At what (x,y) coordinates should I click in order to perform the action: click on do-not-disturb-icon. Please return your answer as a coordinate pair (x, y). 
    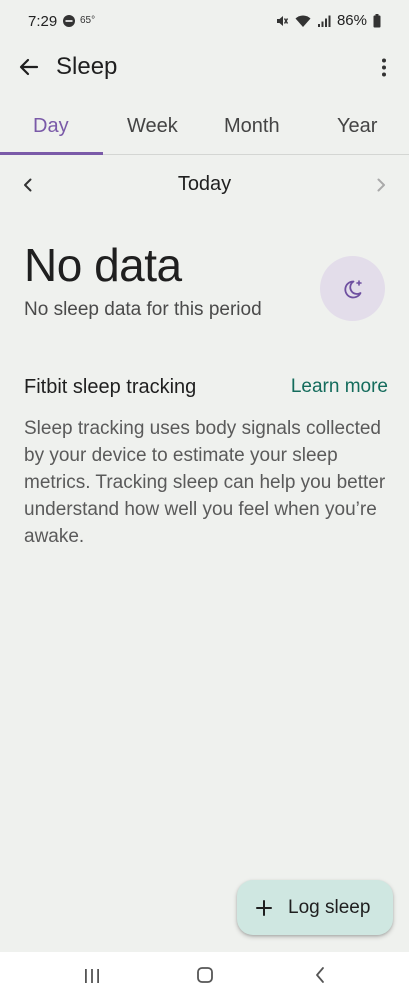
    Looking at the image, I should click on (69, 21).